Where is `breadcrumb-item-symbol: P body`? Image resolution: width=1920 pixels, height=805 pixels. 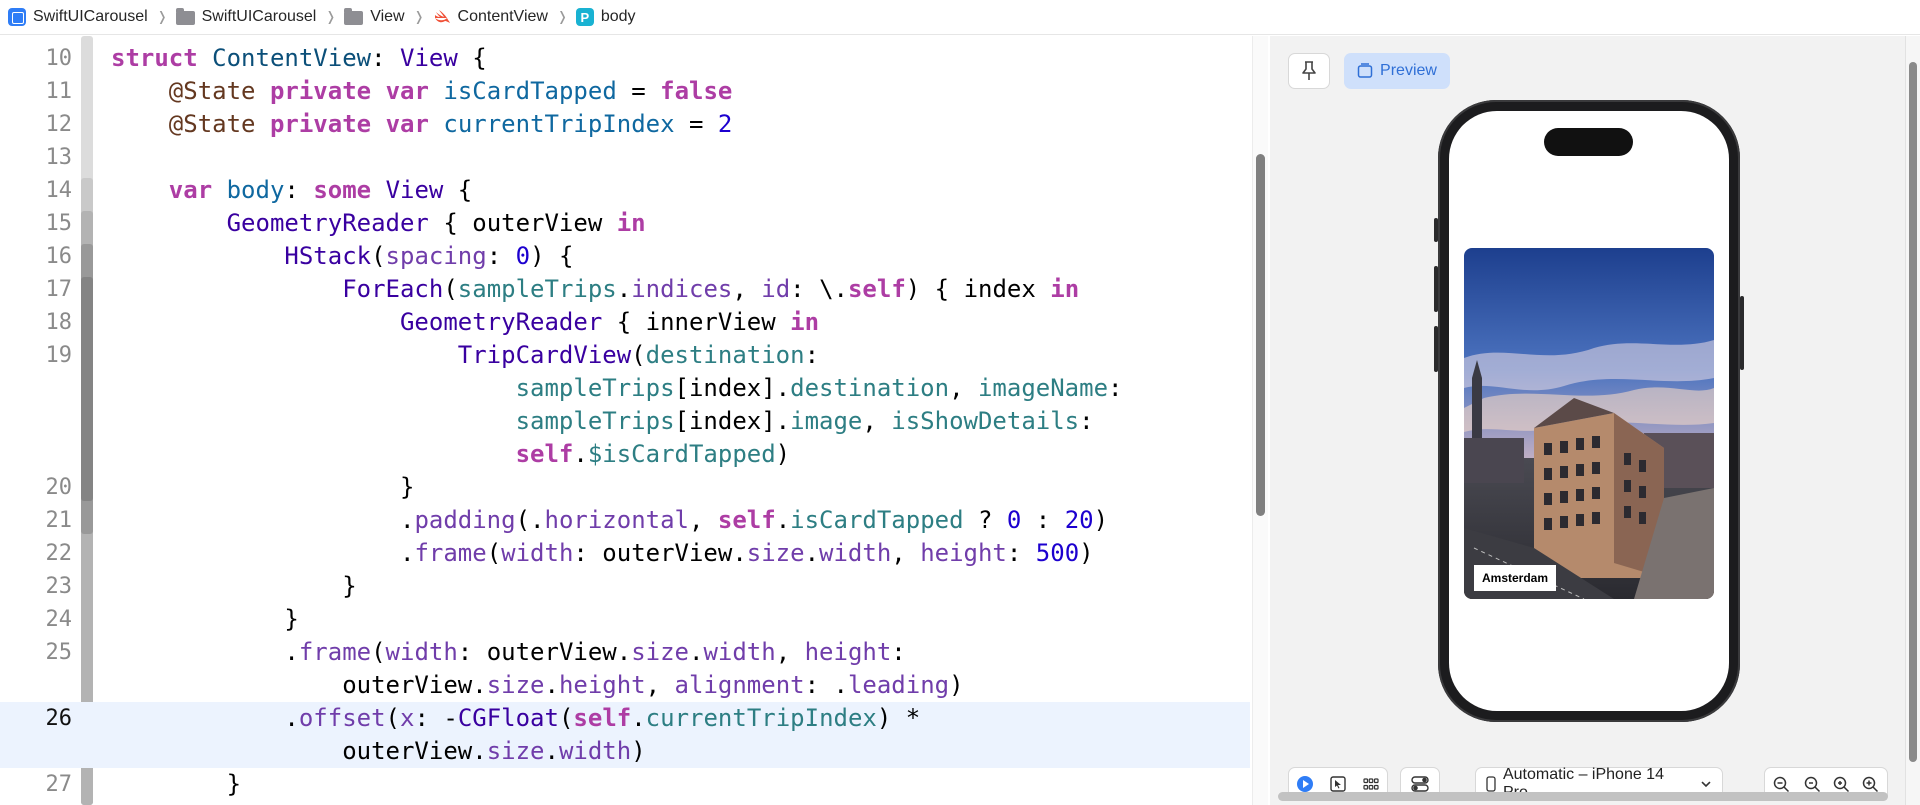 breadcrumb-item-symbol: P body is located at coordinates (605, 17).